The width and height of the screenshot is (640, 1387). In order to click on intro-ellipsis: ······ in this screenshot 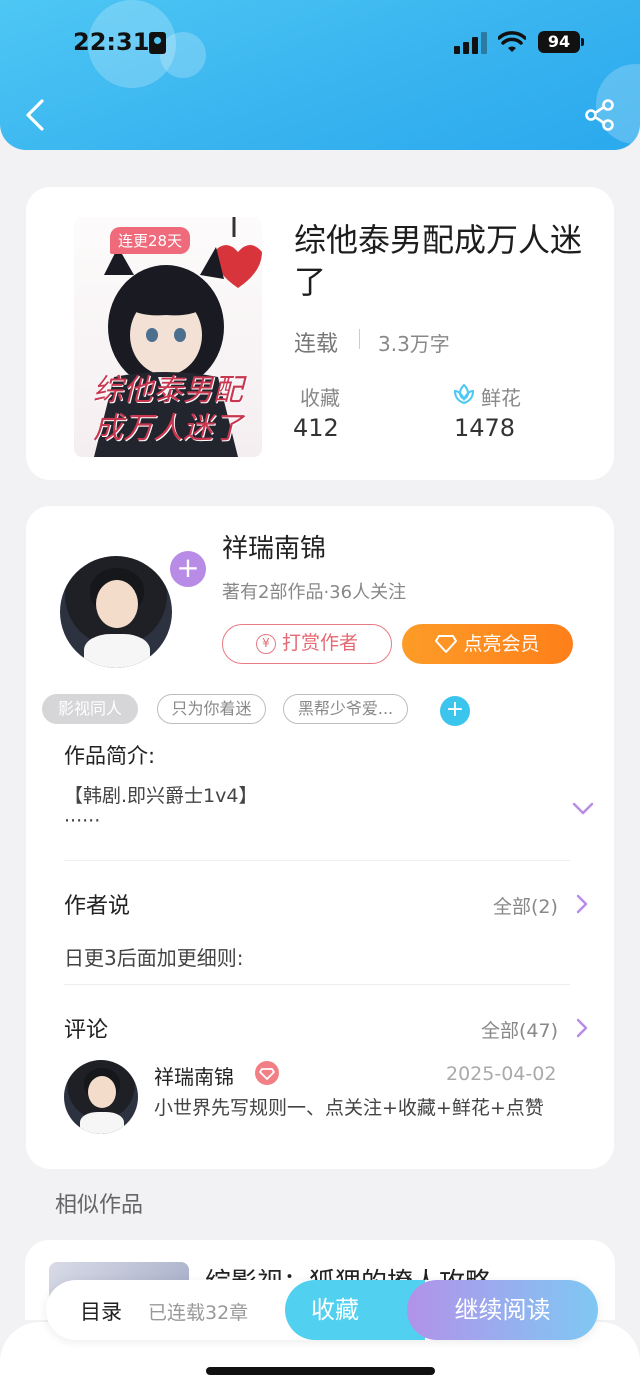, I will do `click(82, 821)`.